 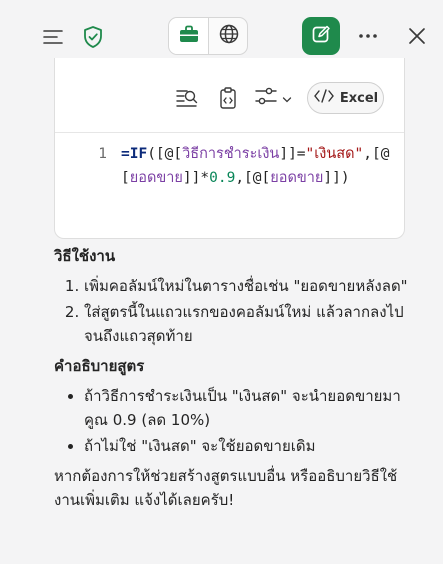 I want to click on new-chat-button, so click(x=321, y=36).